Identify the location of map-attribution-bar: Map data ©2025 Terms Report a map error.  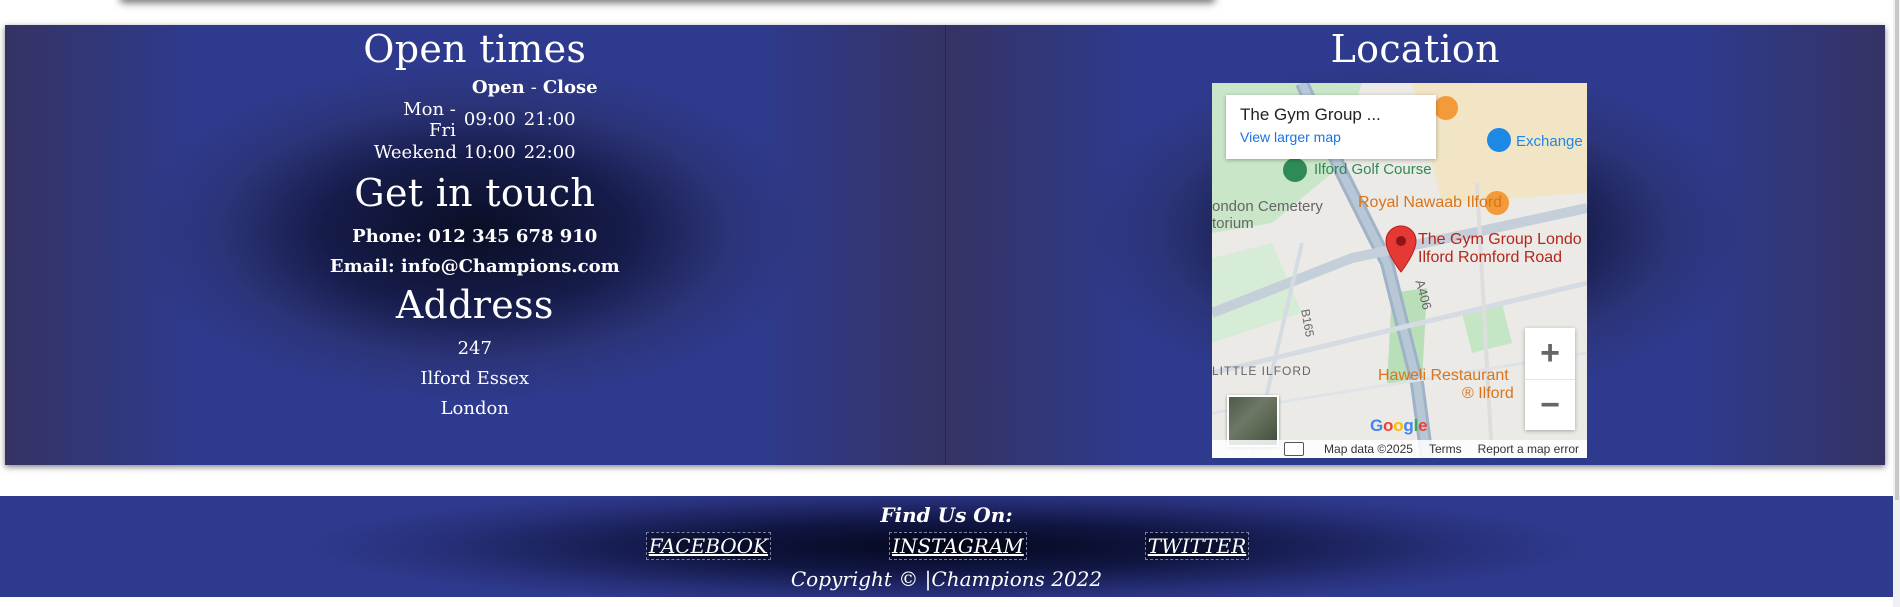
(1399, 449).